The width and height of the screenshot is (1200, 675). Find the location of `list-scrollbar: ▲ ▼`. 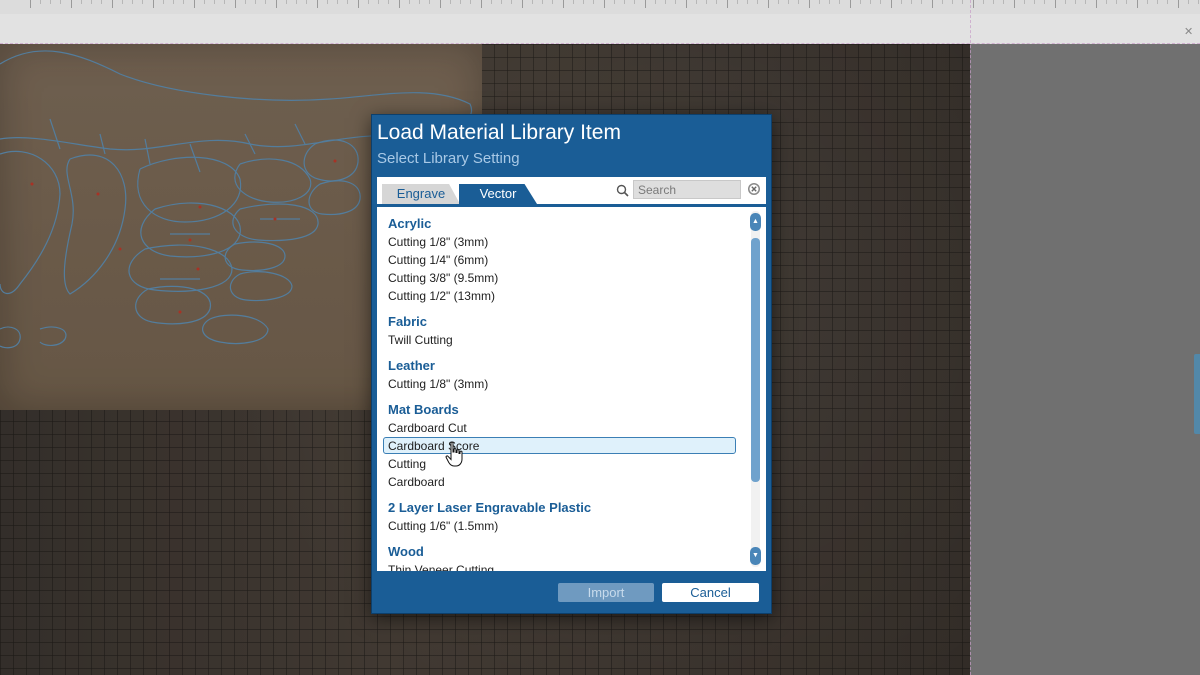

list-scrollbar: ▲ ▼ is located at coordinates (755, 389).